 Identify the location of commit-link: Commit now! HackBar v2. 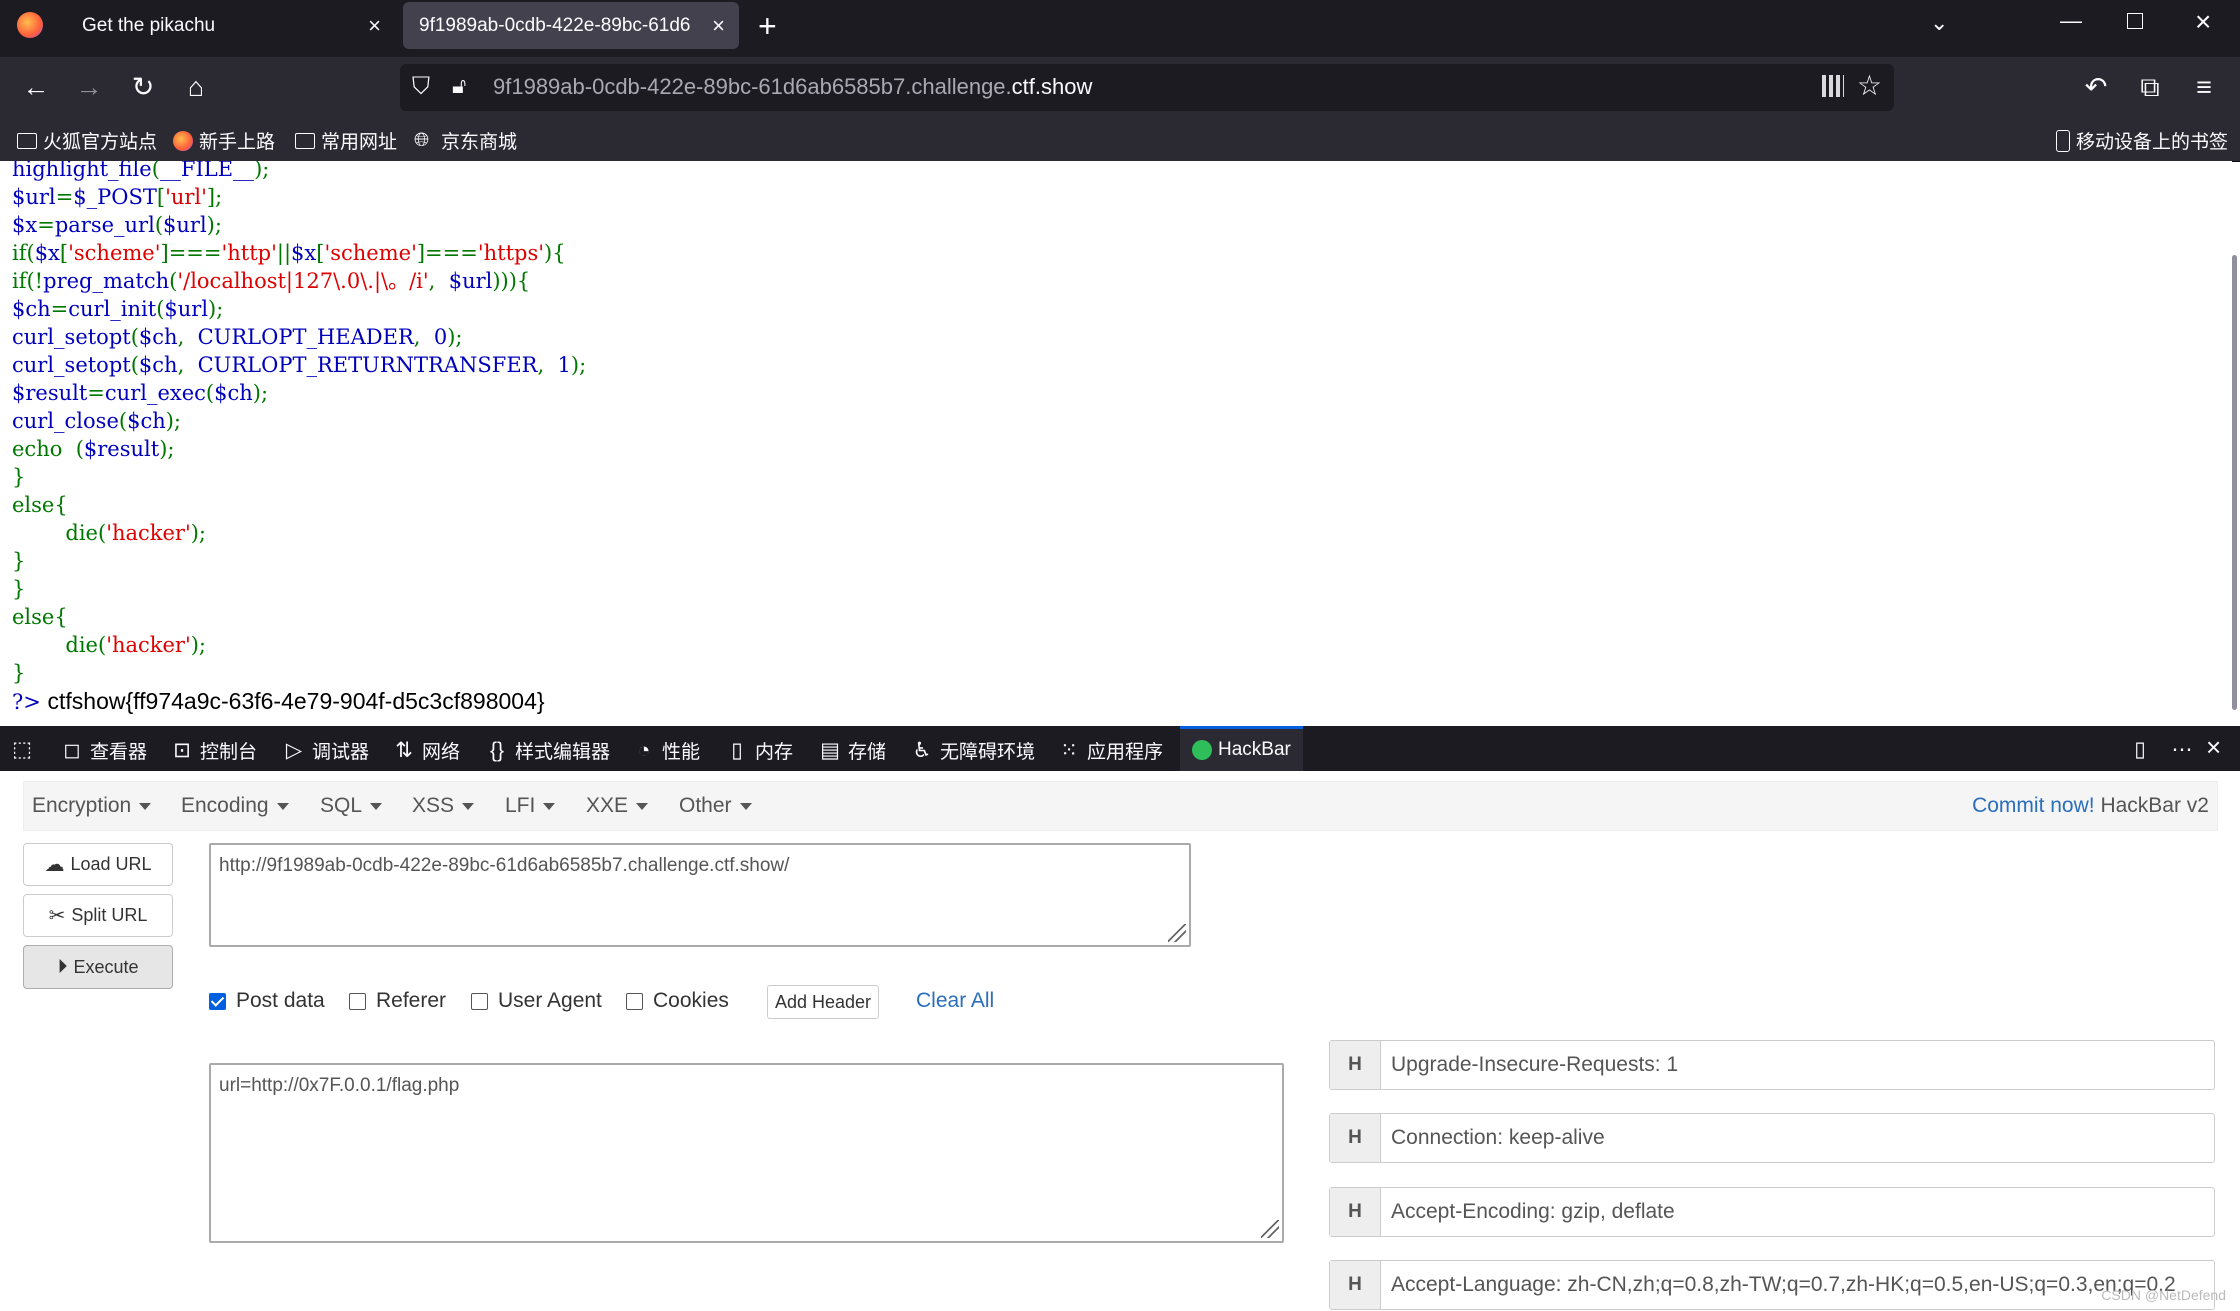
(2090, 806).